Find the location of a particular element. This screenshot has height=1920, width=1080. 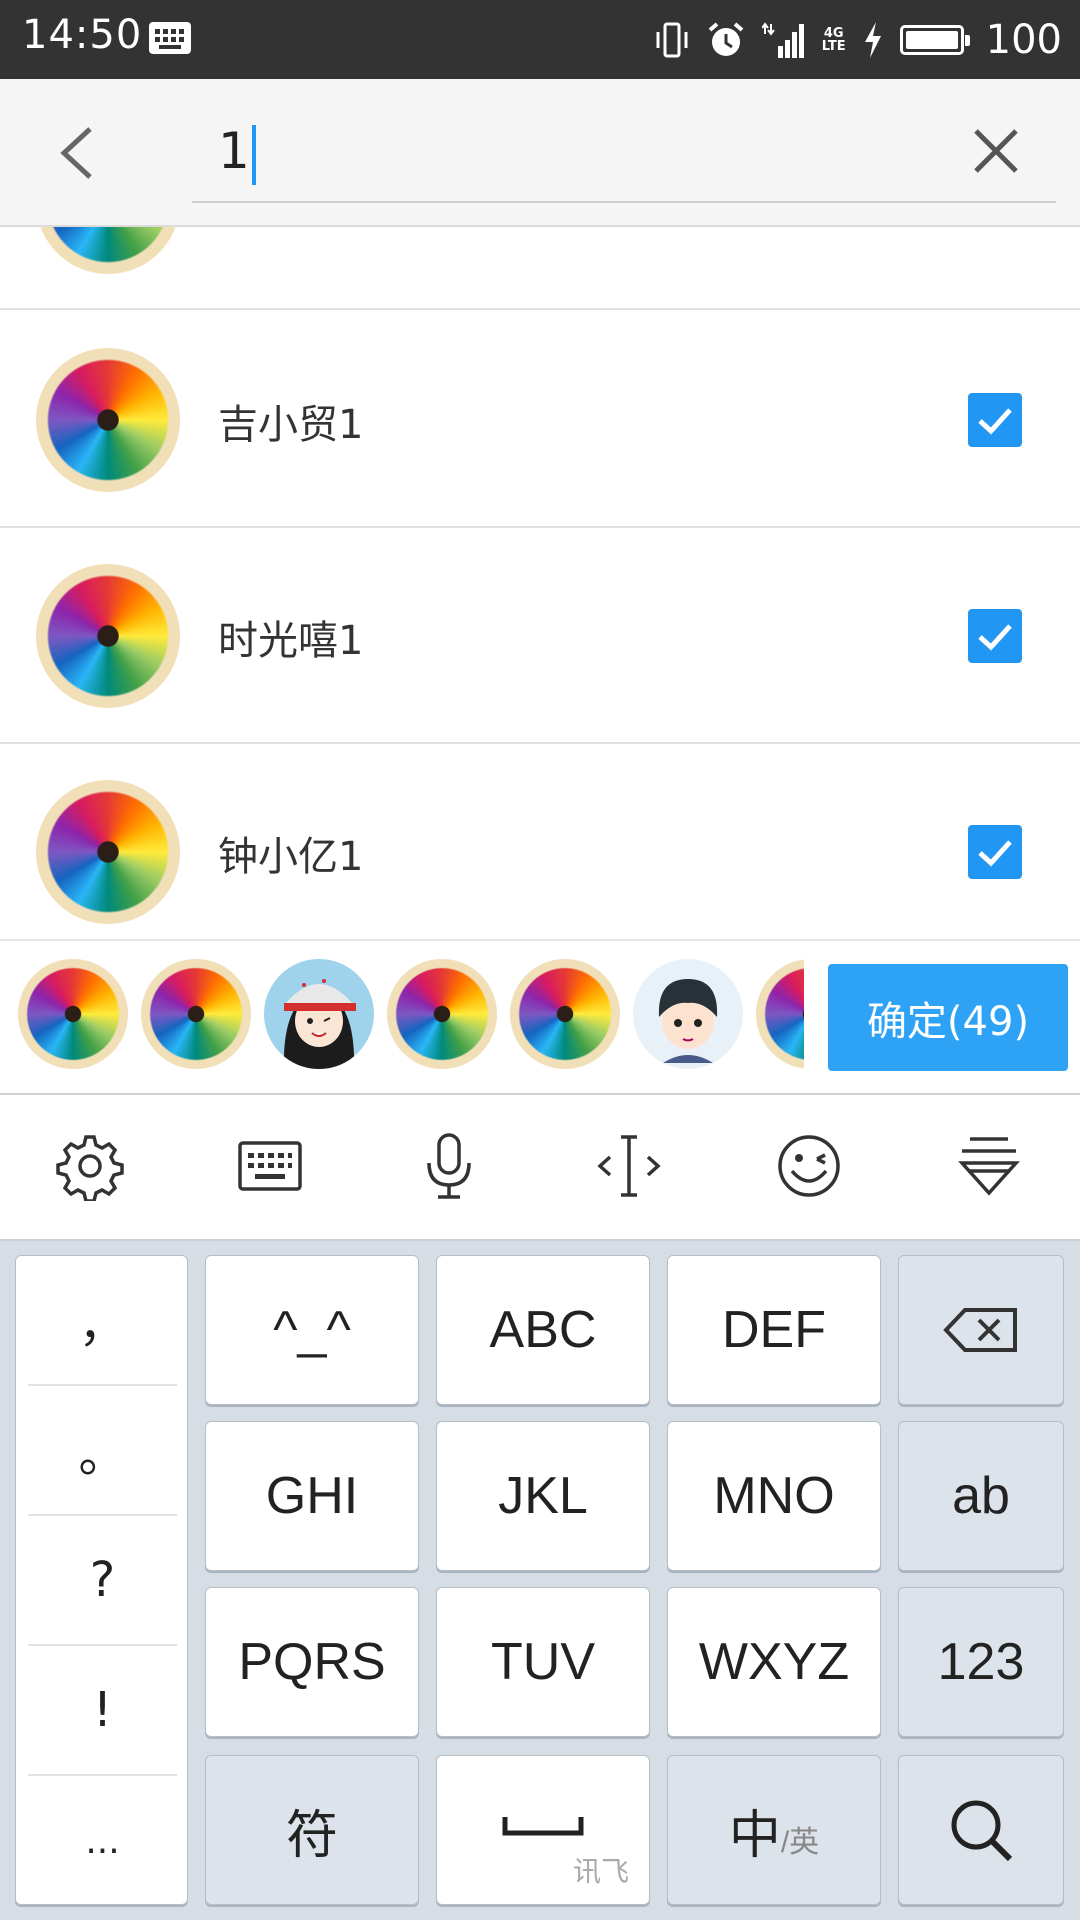

key-ab: ab is located at coordinates (981, 1496).